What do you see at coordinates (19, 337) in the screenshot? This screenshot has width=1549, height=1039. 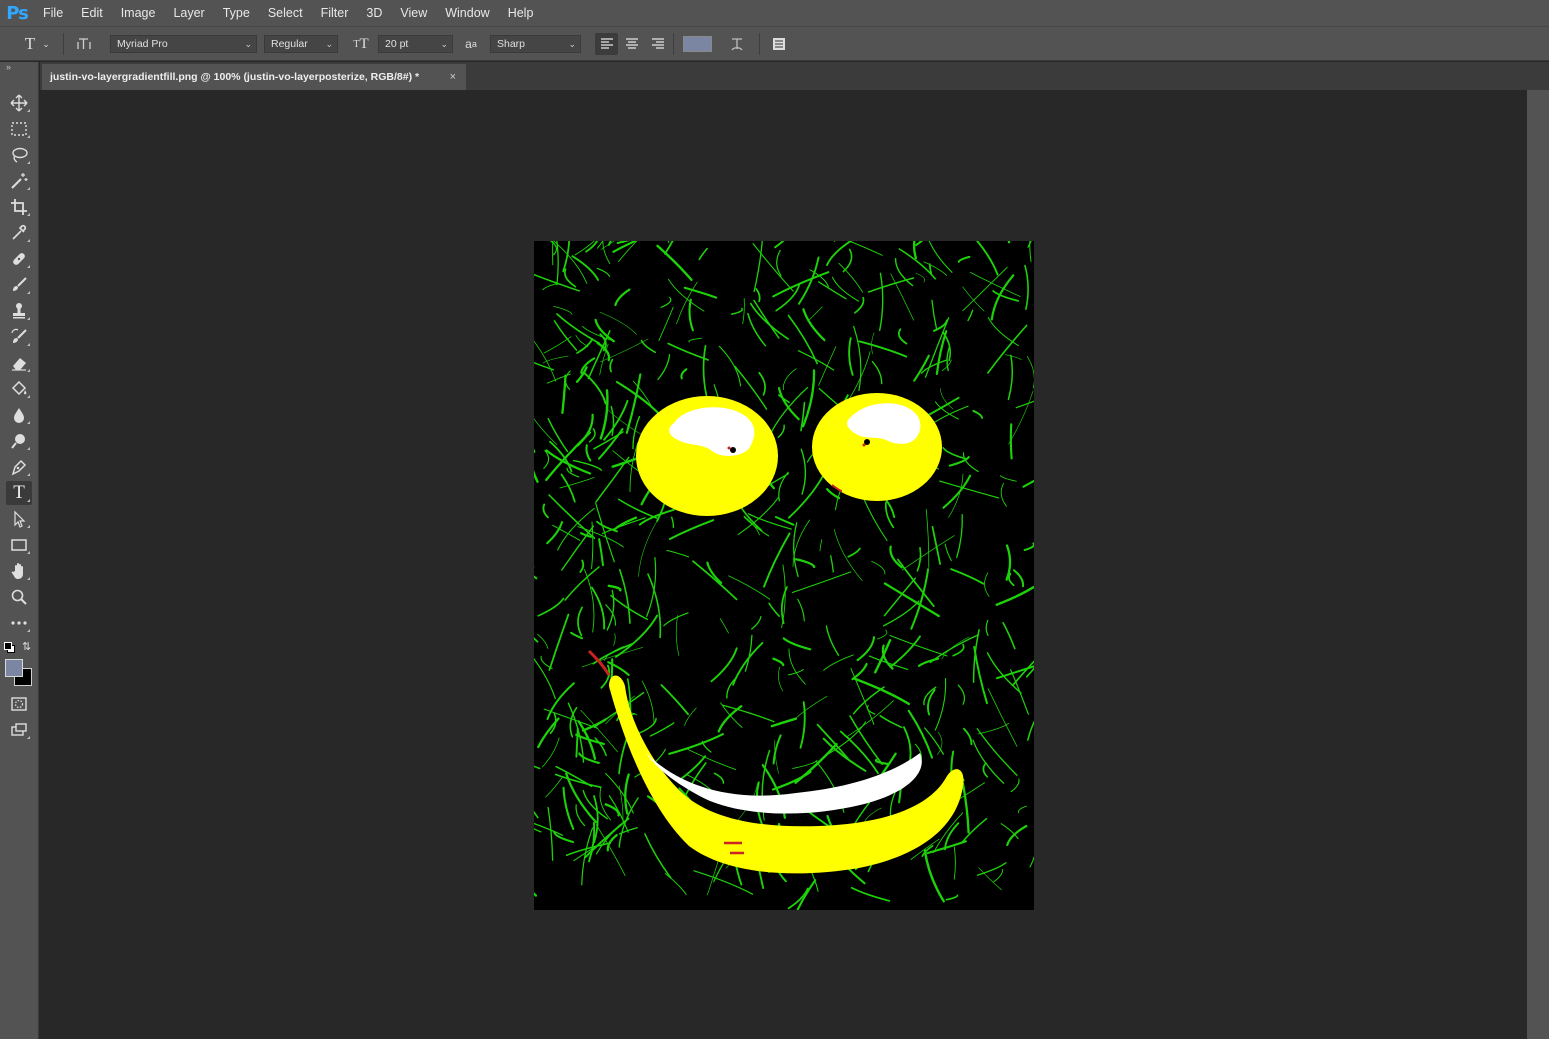 I see `history-brush-icon` at bounding box center [19, 337].